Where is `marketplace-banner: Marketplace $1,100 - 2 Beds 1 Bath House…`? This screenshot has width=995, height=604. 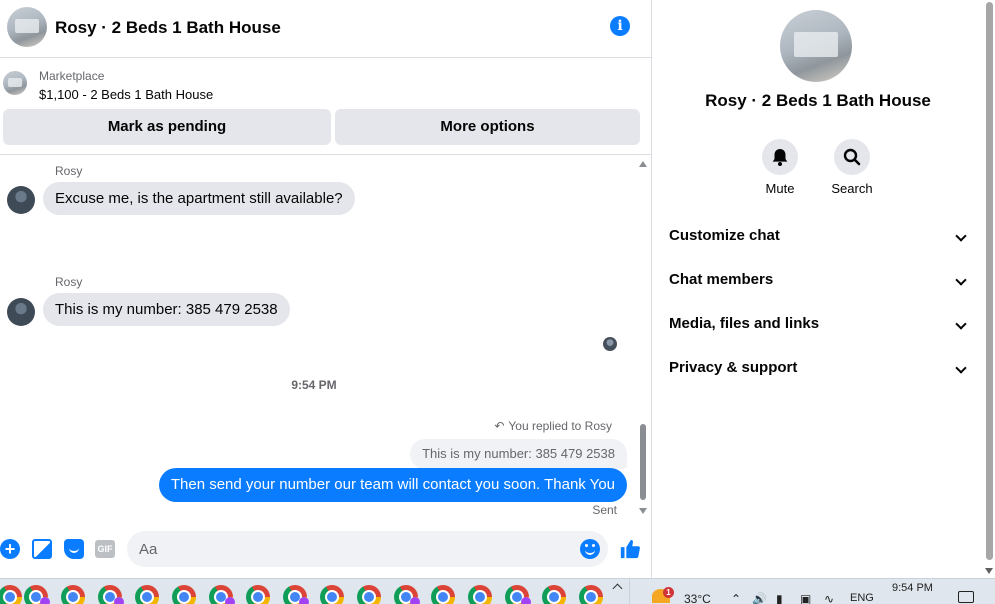
marketplace-banner: Marketplace $1,100 - 2 Beds 1 Bath House… is located at coordinates (326, 107).